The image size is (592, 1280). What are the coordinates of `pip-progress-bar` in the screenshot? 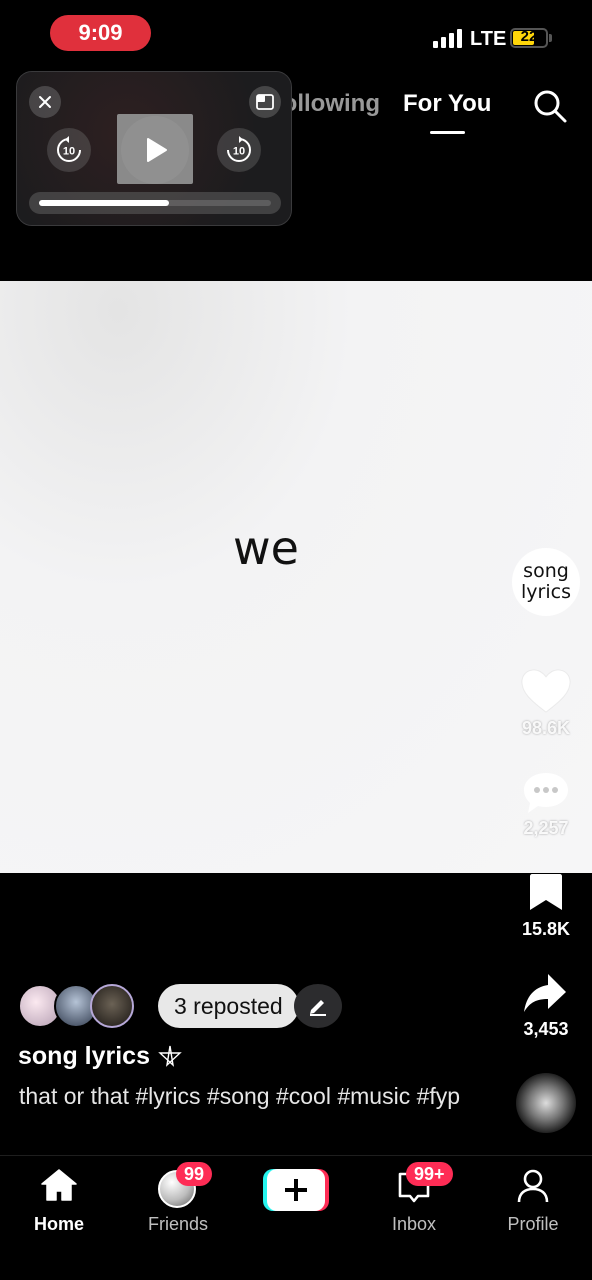 It's located at (155, 203).